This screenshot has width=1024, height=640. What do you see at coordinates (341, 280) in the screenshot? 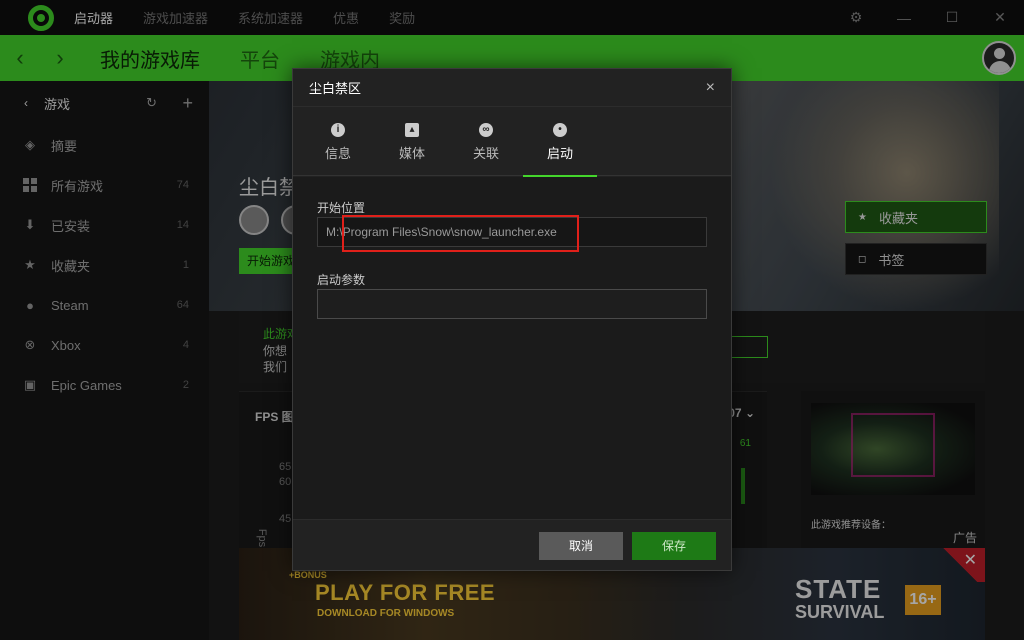
I see `launch-params-label: 启动参数` at bounding box center [341, 280].